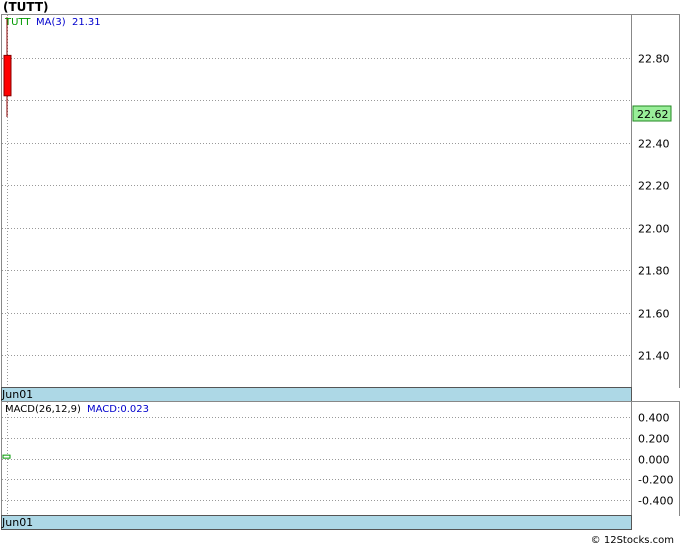 The width and height of the screenshot is (680, 546). Describe the element at coordinates (654, 144) in the screenshot. I see `price-tick-label: 22.40` at that location.